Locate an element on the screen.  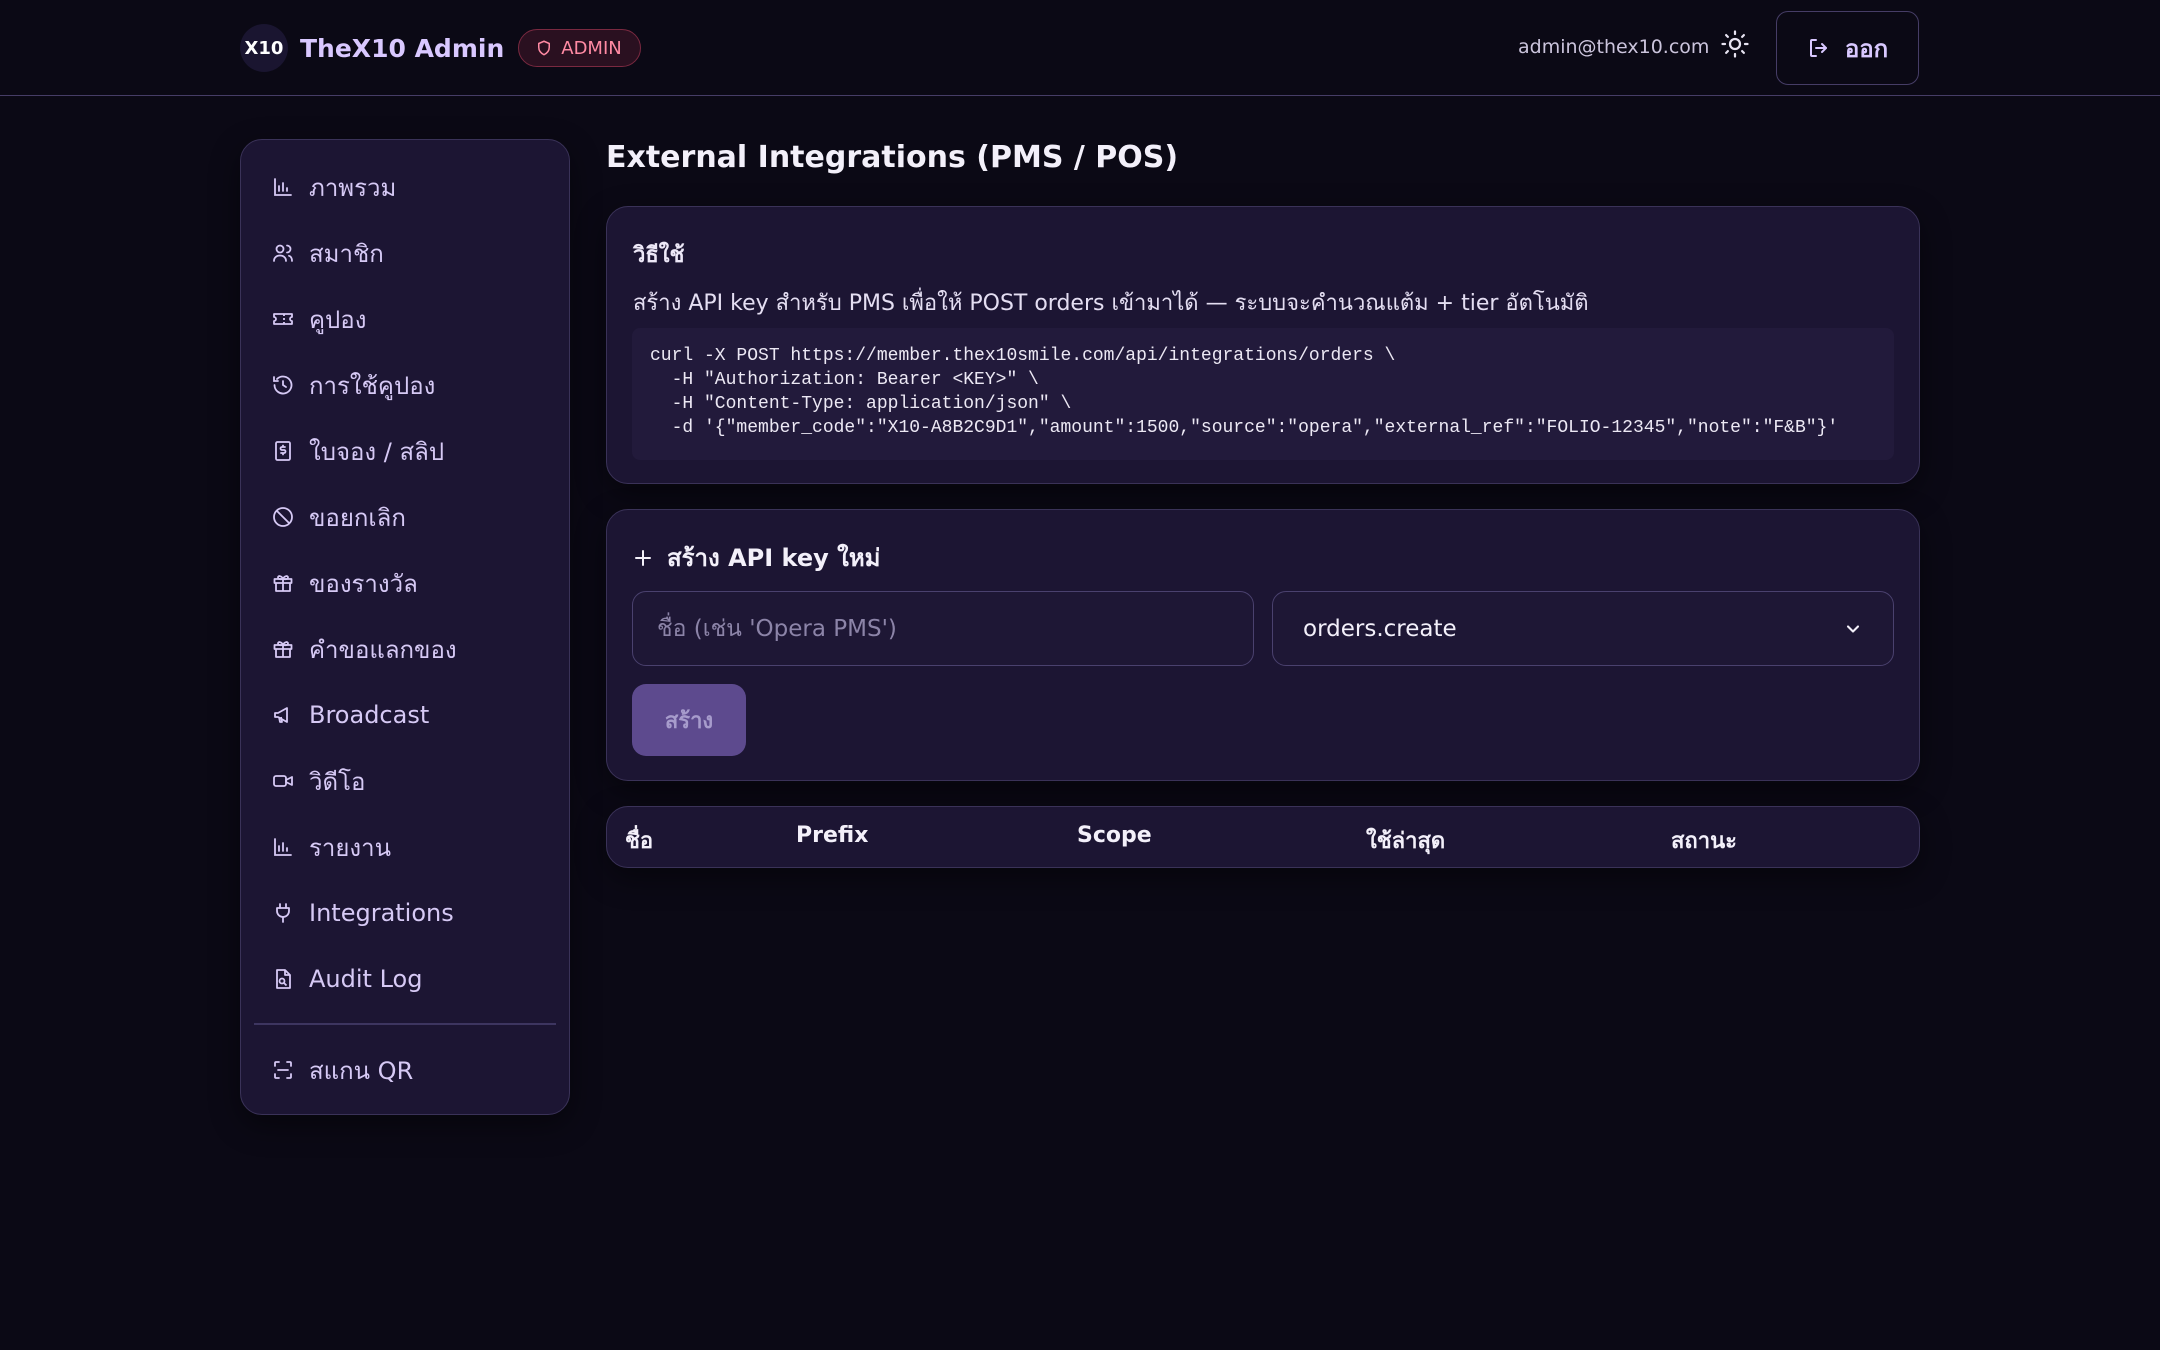
sidebar-item-label: ของรางวัล is located at coordinates (363, 583).